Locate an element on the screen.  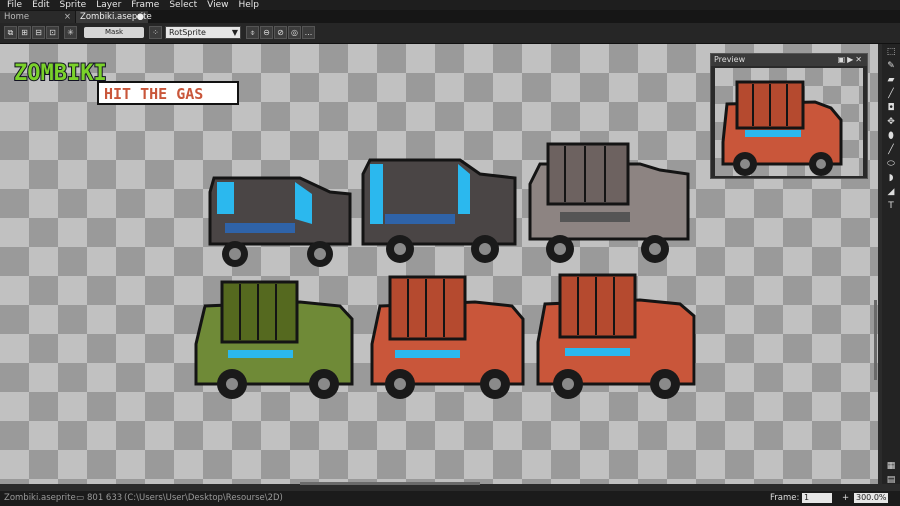
car-dark-small is located at coordinates (280, 221).